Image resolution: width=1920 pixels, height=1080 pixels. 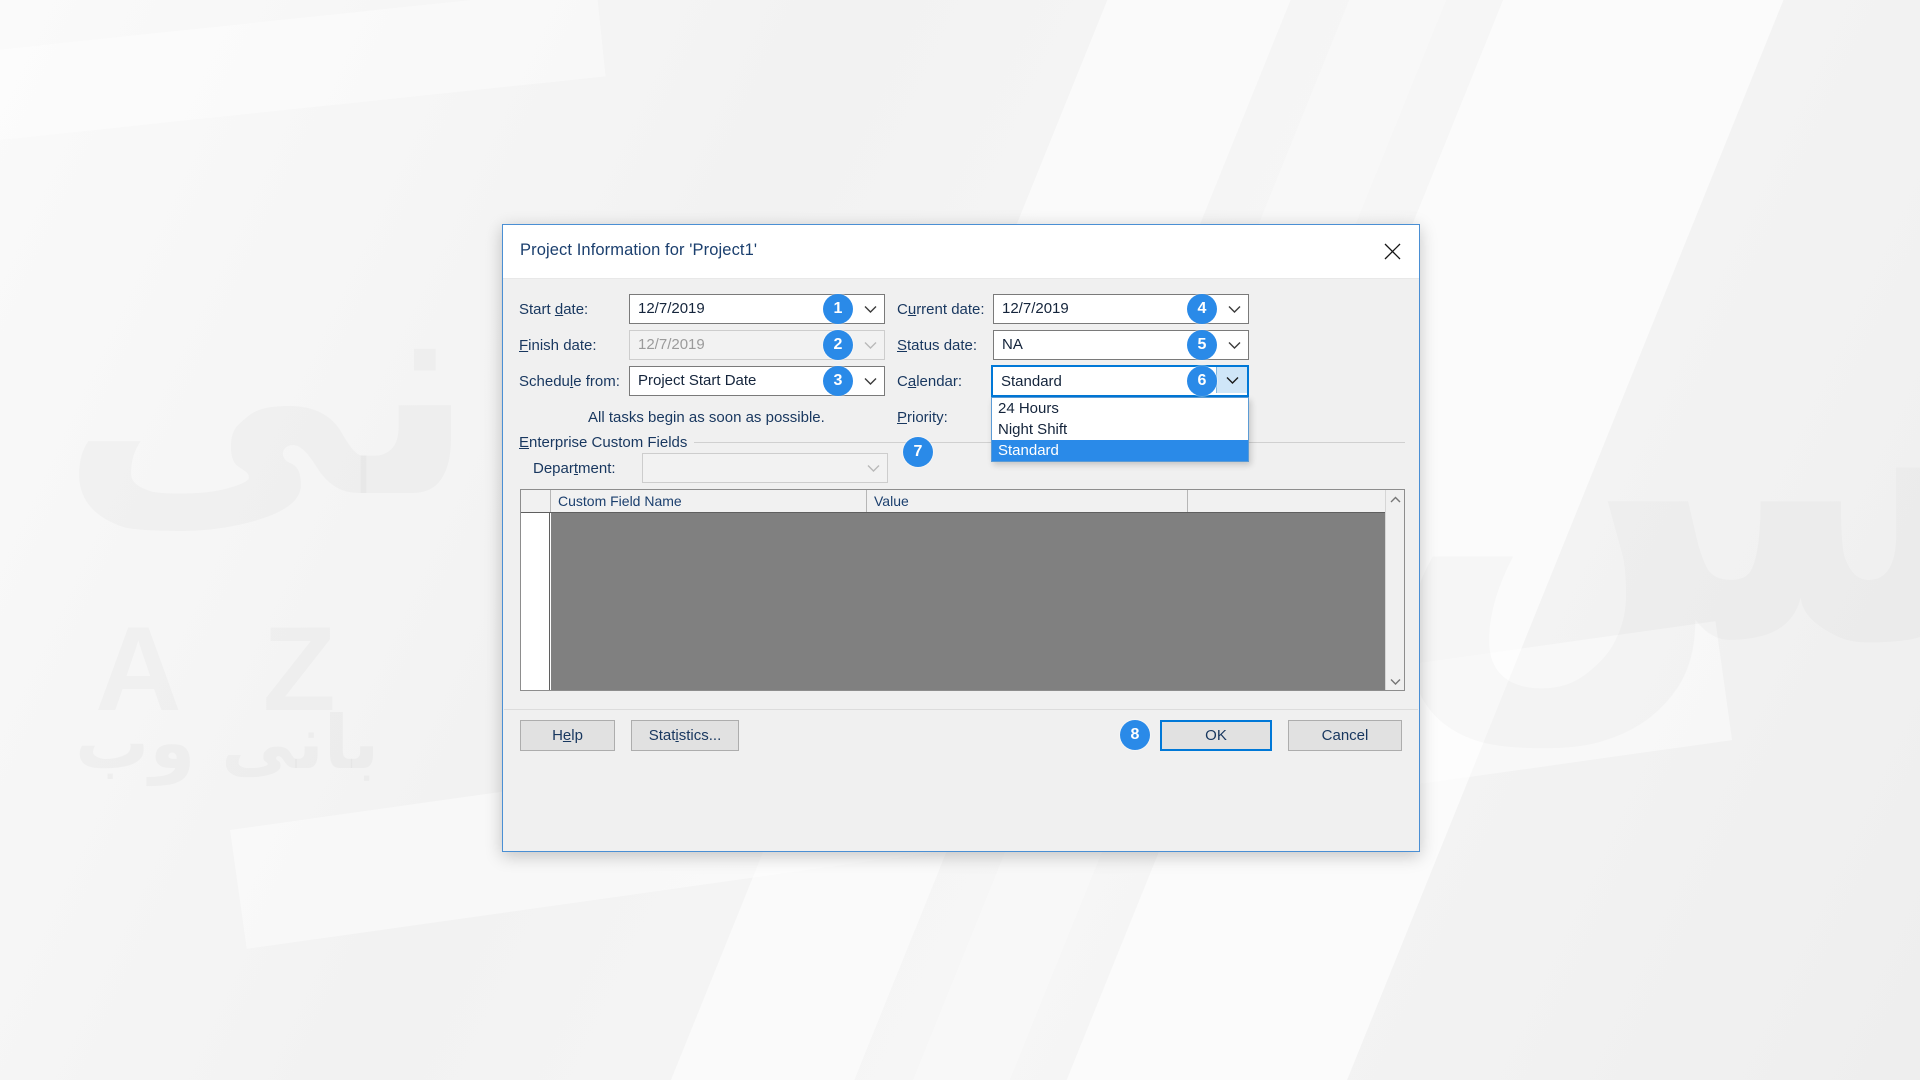 I want to click on schedule-note: All tasks begin as soon as possible., so click(x=706, y=417).